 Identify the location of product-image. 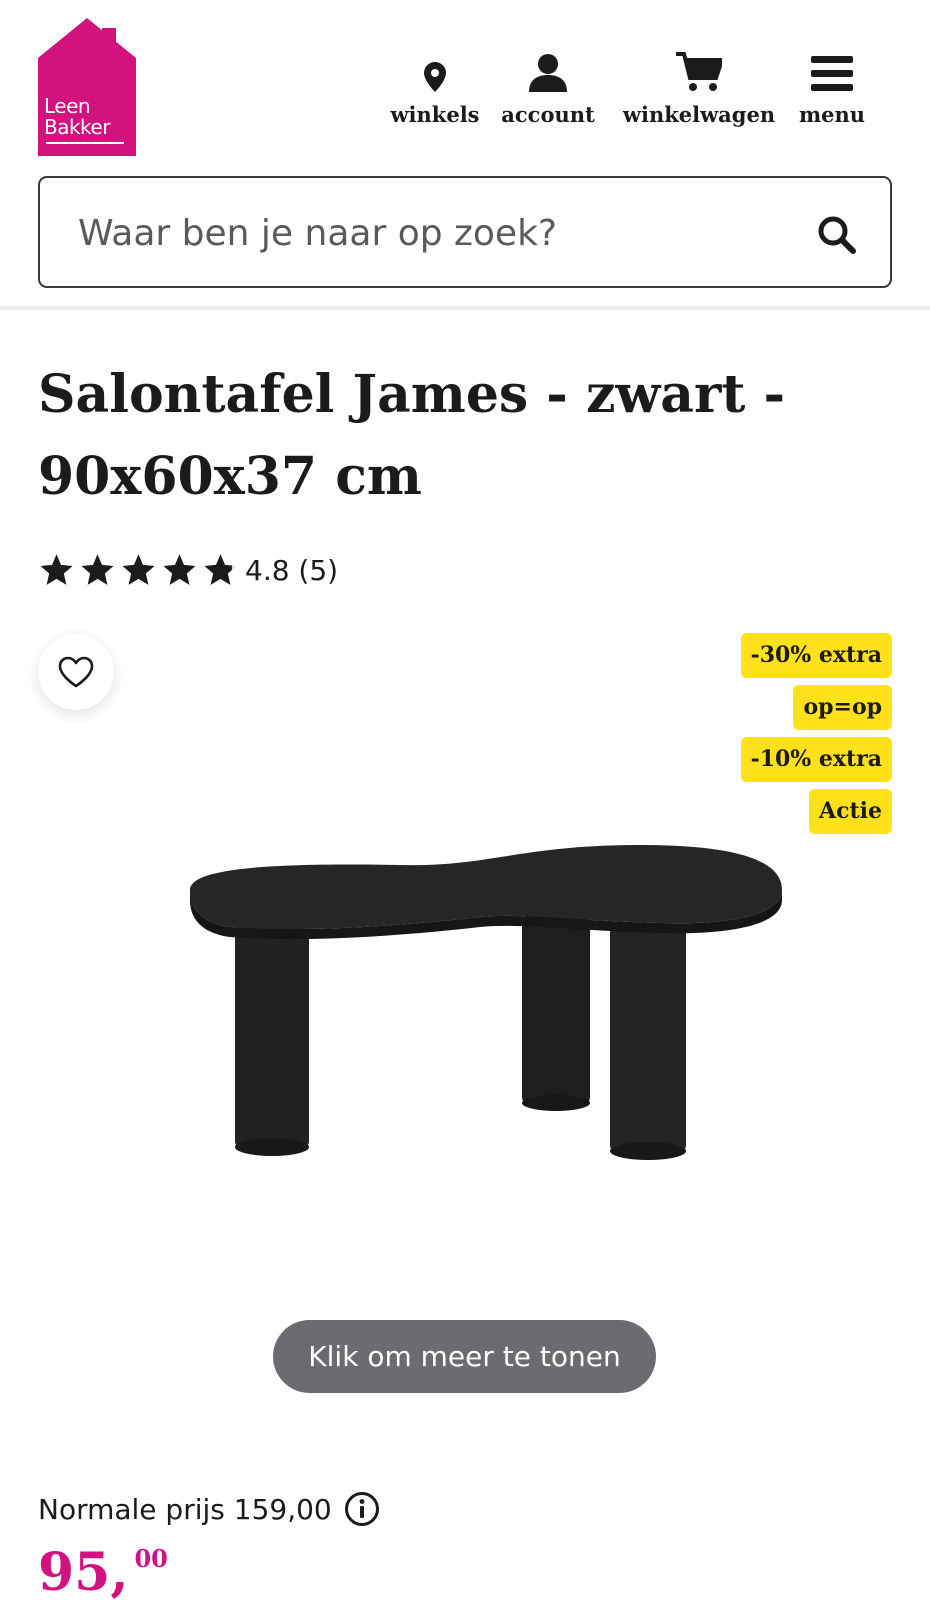
(480, 1015).